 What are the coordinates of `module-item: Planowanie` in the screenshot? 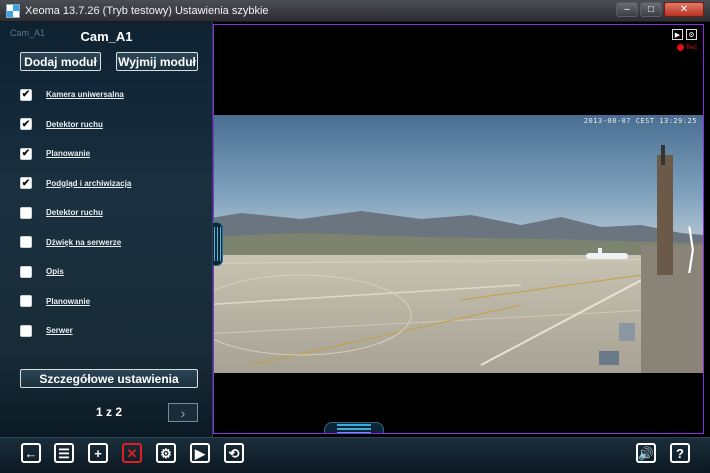 It's located at (112, 302).